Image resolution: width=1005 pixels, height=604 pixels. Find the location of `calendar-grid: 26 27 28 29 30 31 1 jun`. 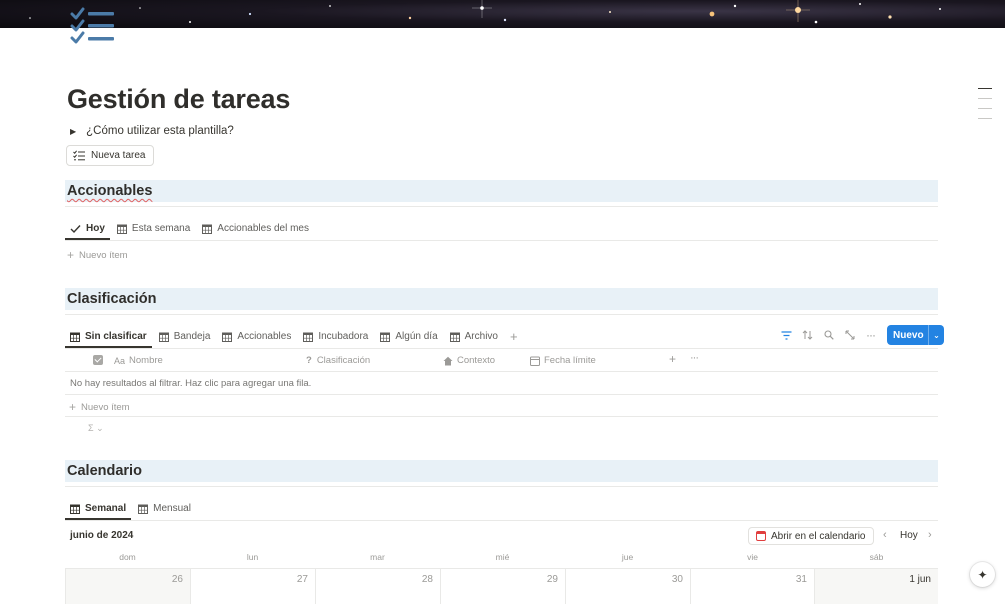

calendar-grid: 26 27 28 29 30 31 1 jun is located at coordinates (501, 586).